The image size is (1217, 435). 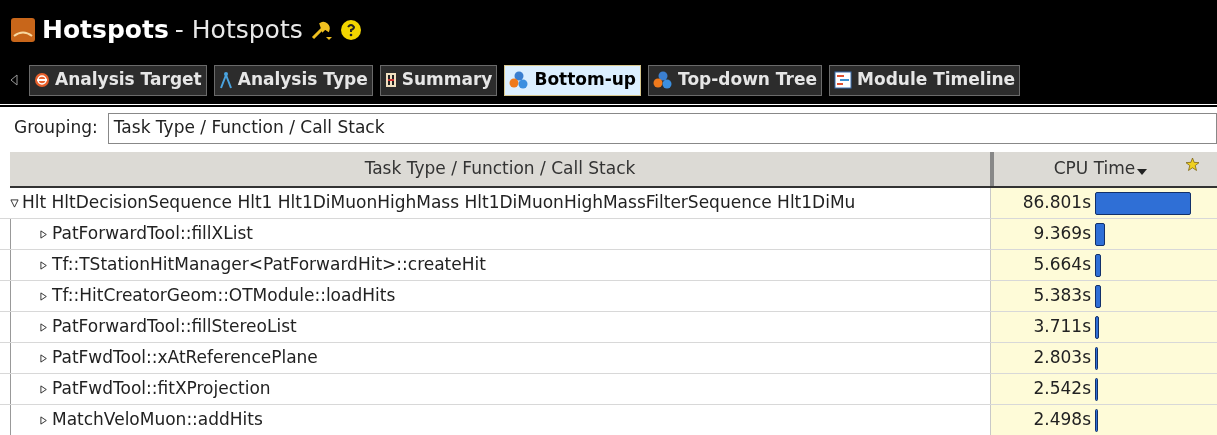 I want to click on function-name: PatFwdTool::fitXProjection, so click(x=161, y=389).